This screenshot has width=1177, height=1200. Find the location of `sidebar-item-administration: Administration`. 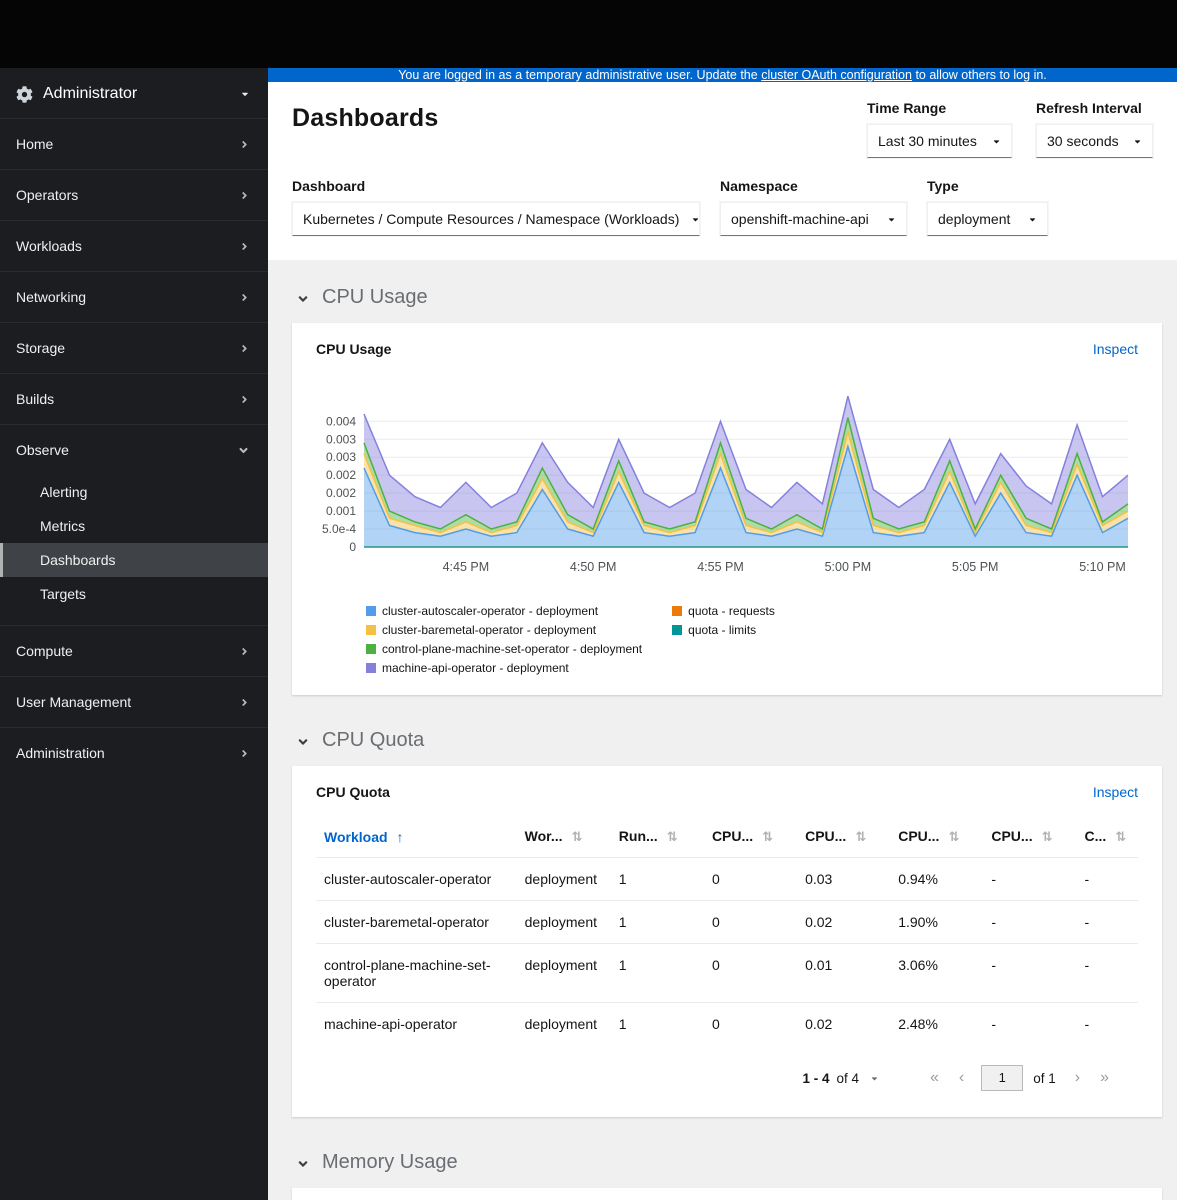

sidebar-item-administration: Administration is located at coordinates (134, 752).